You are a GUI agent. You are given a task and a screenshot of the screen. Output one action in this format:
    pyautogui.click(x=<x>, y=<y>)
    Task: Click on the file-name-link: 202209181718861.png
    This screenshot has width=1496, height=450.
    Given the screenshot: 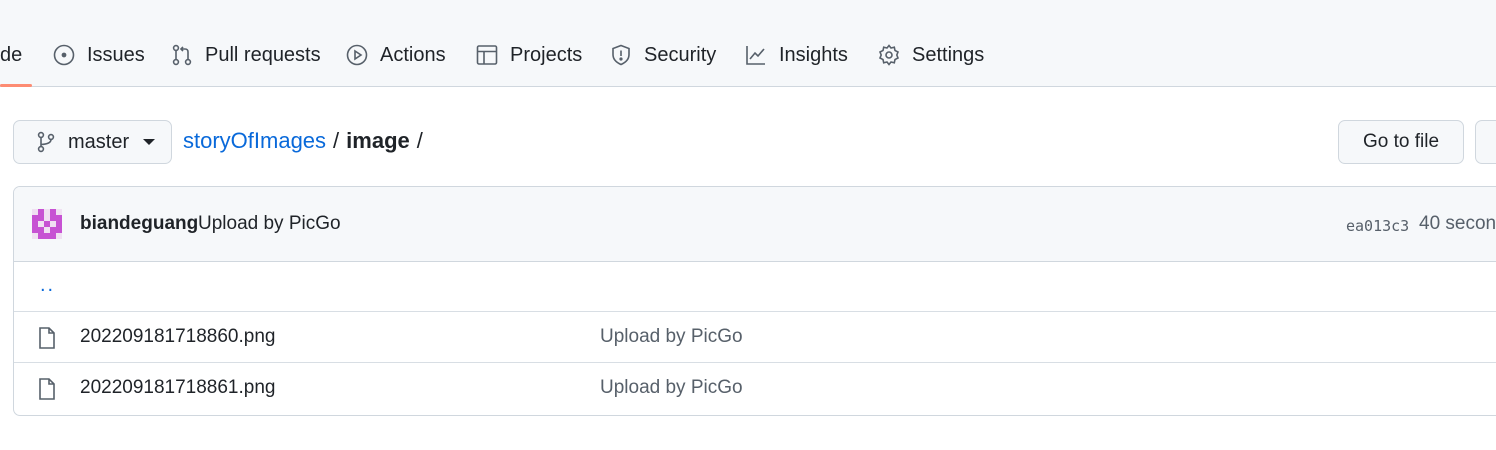 What is the action you would take?
    pyautogui.click(x=177, y=388)
    